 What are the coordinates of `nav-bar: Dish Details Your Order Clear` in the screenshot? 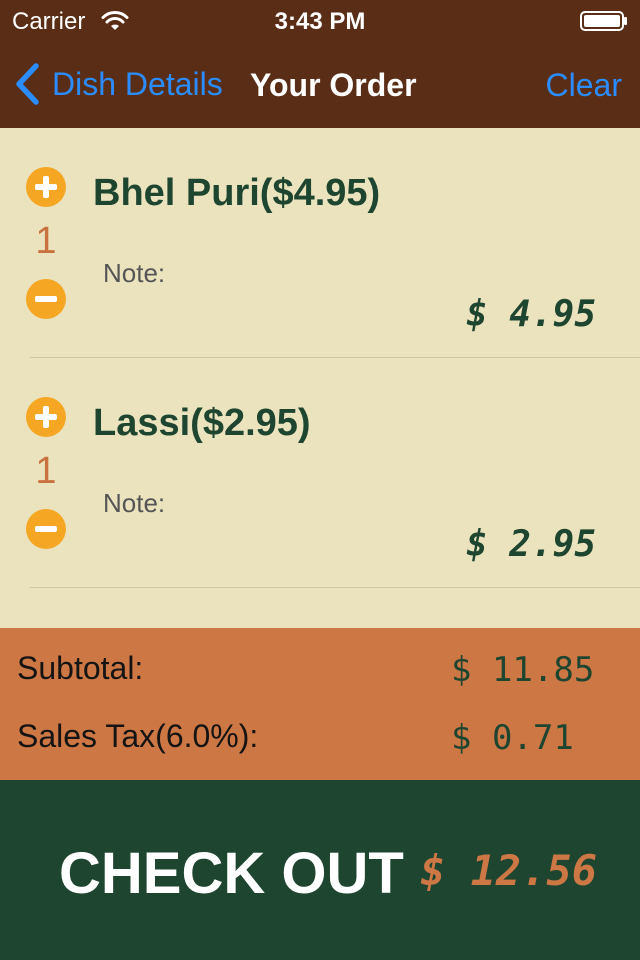 It's located at (320, 84).